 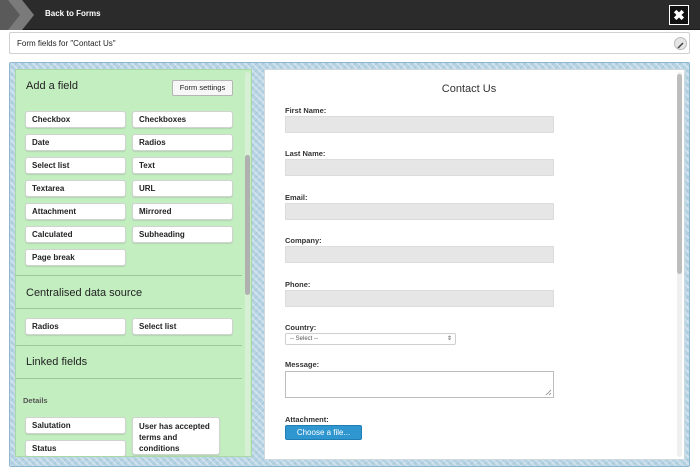 I want to click on select-arrows-icon: ⇕, so click(x=449, y=339).